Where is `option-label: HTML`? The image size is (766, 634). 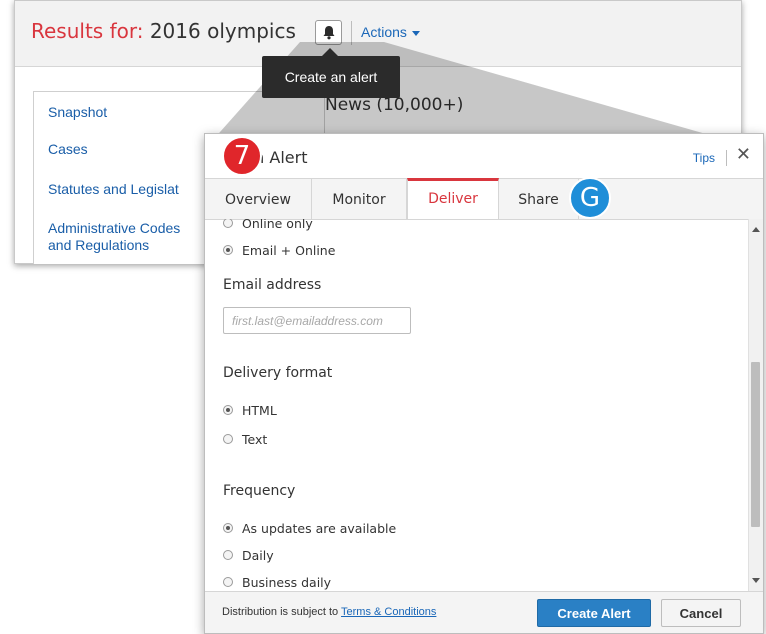
option-label: HTML is located at coordinates (259, 410).